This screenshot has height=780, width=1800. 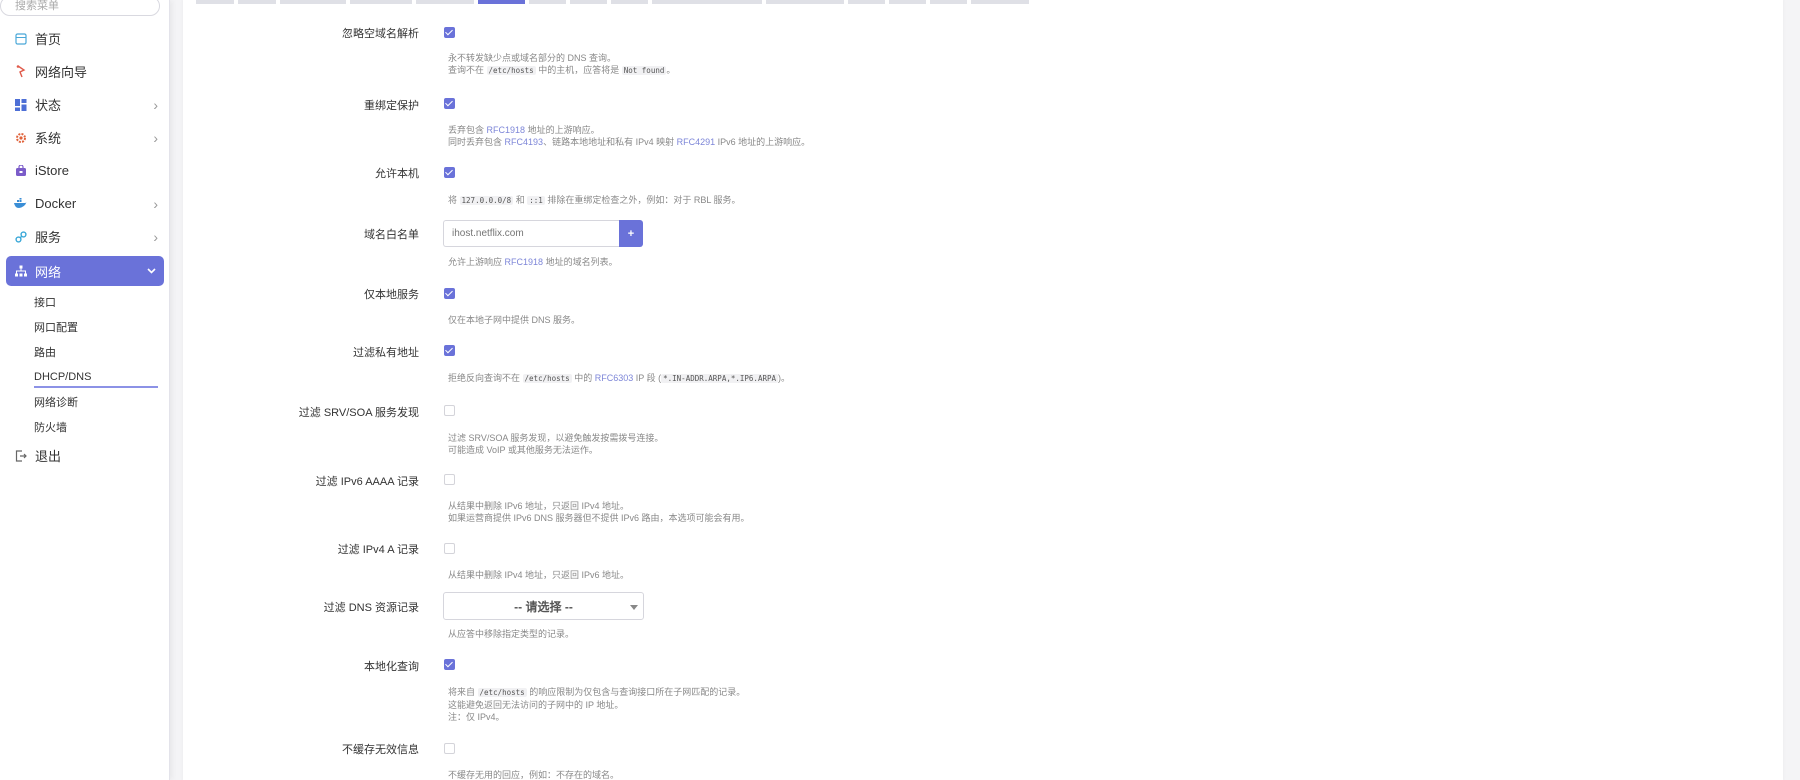 I want to click on subnav-diagnostics: 网络诊断, so click(x=85, y=401).